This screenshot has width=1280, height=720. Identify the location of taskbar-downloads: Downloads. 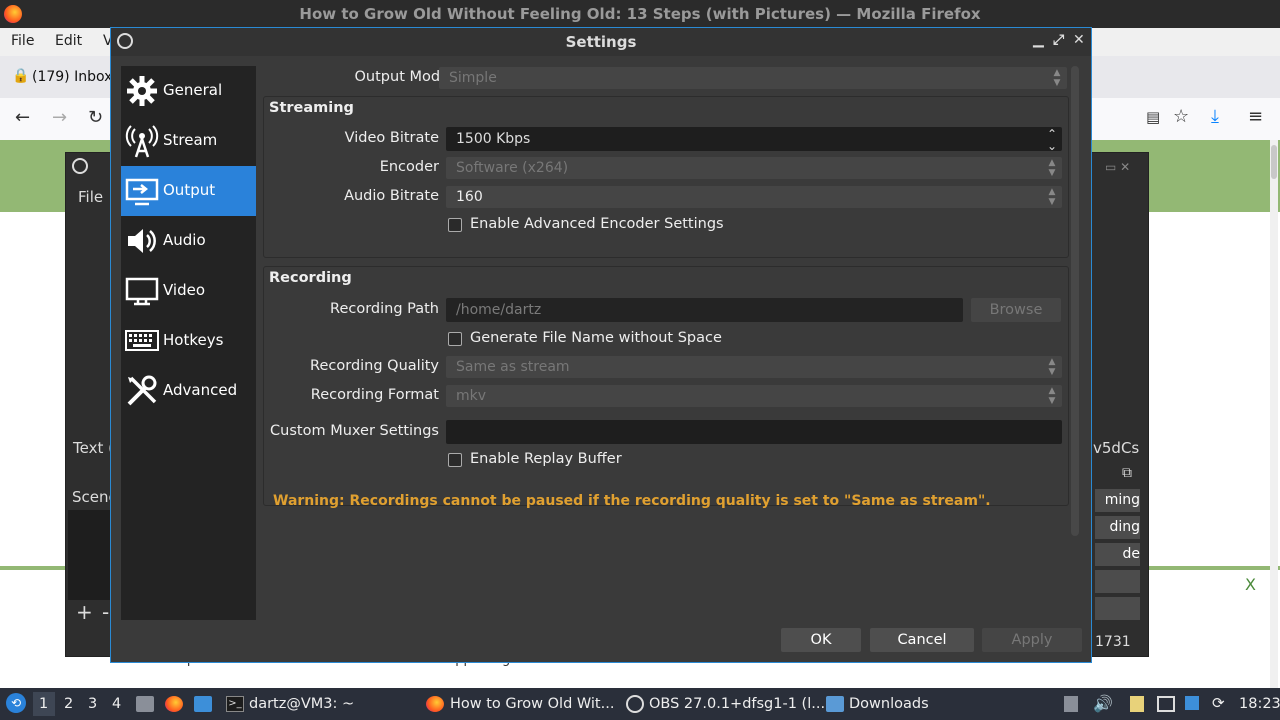
(889, 704).